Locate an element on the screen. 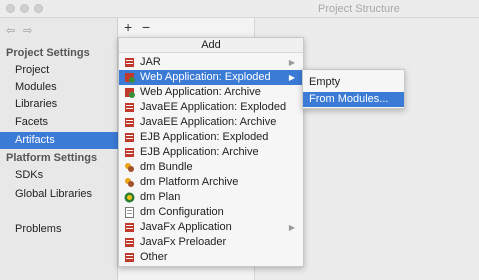  menu-item-label: dm Plan is located at coordinates (160, 197).